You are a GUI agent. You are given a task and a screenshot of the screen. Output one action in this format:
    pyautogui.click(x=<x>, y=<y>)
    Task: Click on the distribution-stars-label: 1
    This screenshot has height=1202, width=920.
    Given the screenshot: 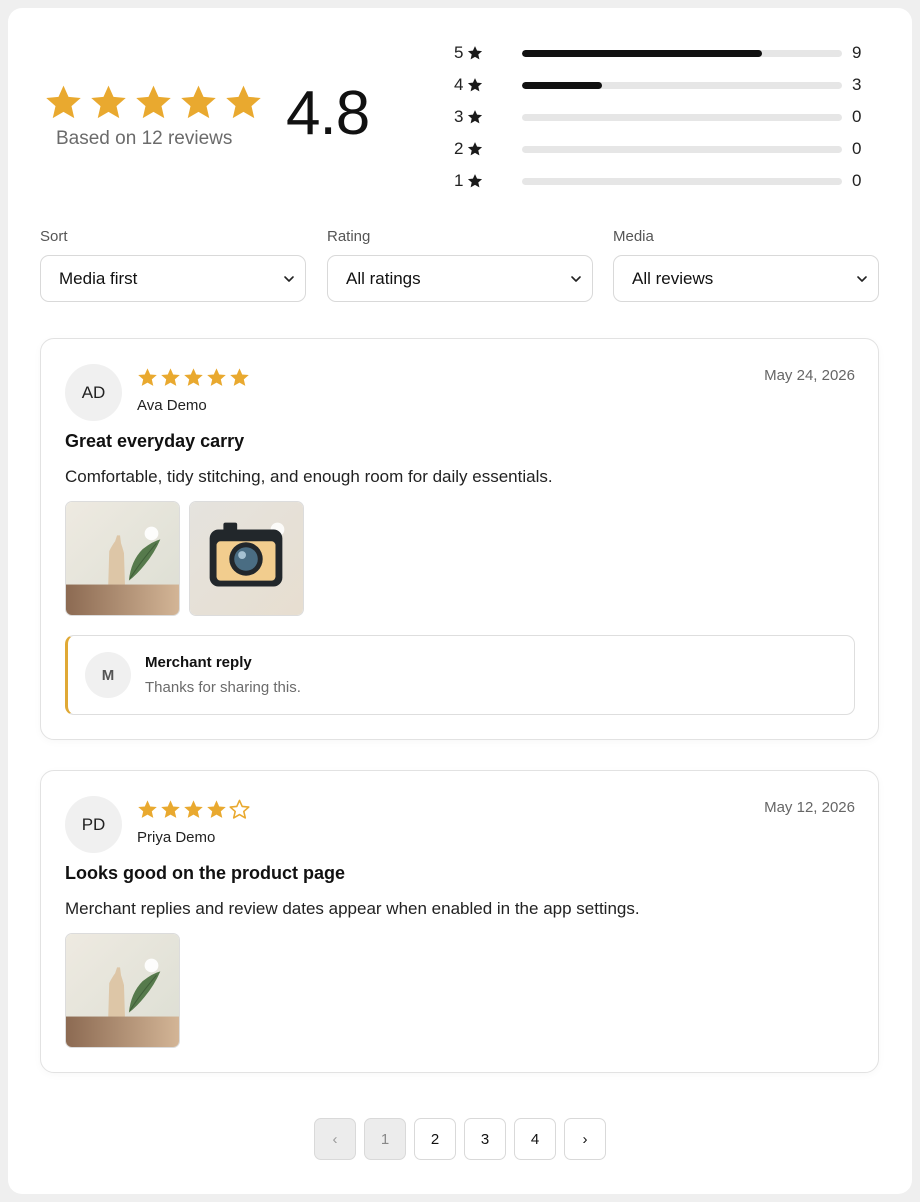 What is the action you would take?
    pyautogui.click(x=459, y=180)
    